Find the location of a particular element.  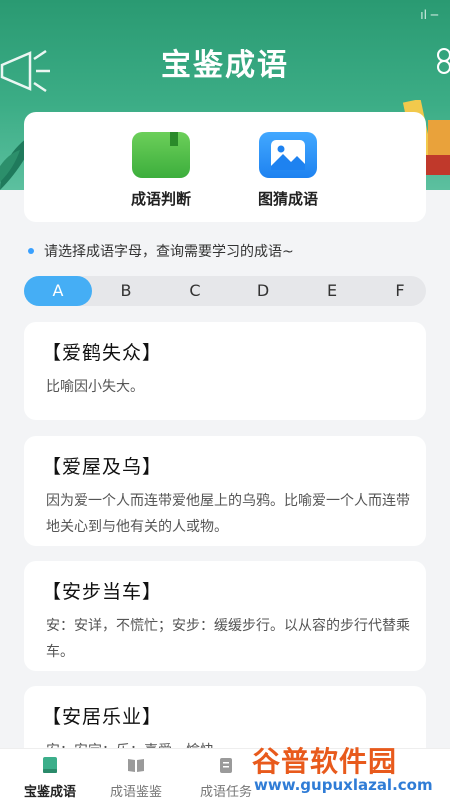

idiom-meaning: 因为爱一个人而连带爱他屋上的乌鸦。比喻爱一个人而连带地关心到与他有关的人或物。 is located at coordinates (228, 514).